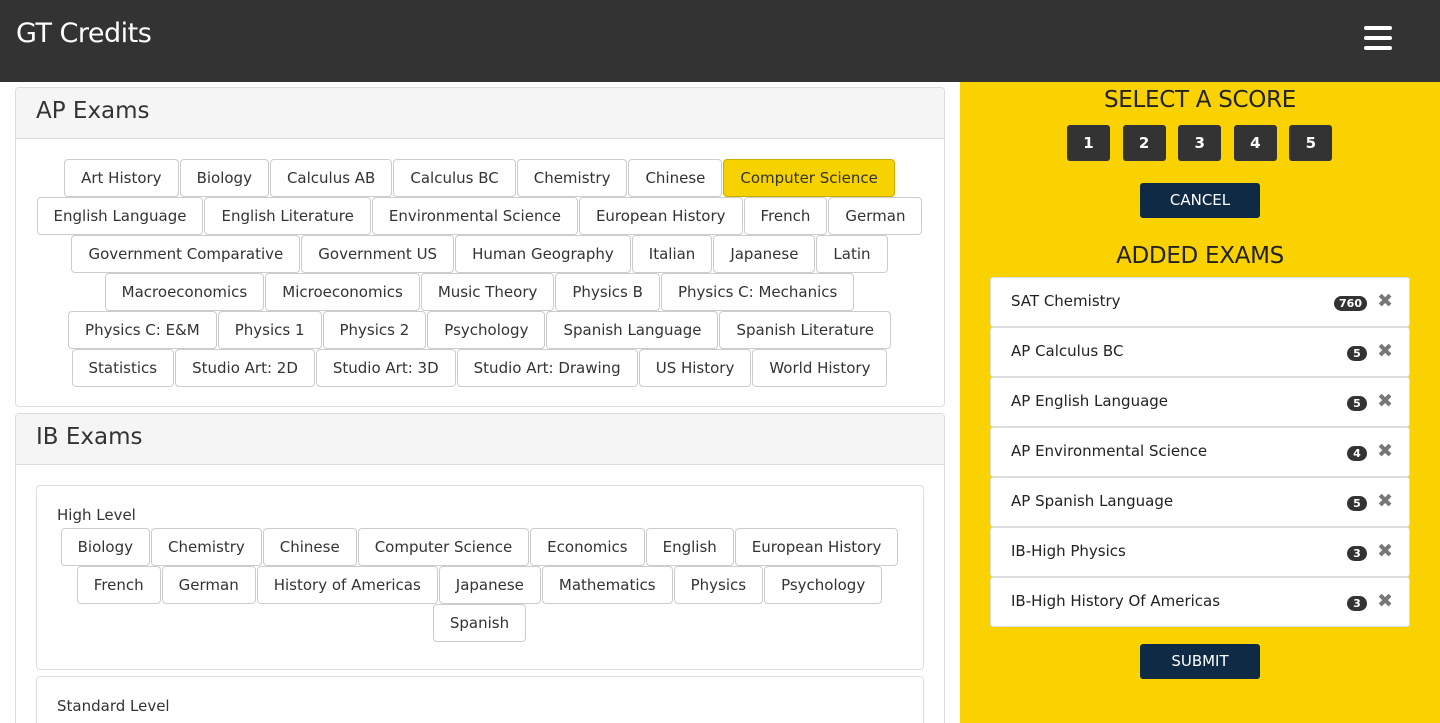 This screenshot has height=723, width=1440. I want to click on added-exam-name: SAT Chemistry, so click(1066, 301).